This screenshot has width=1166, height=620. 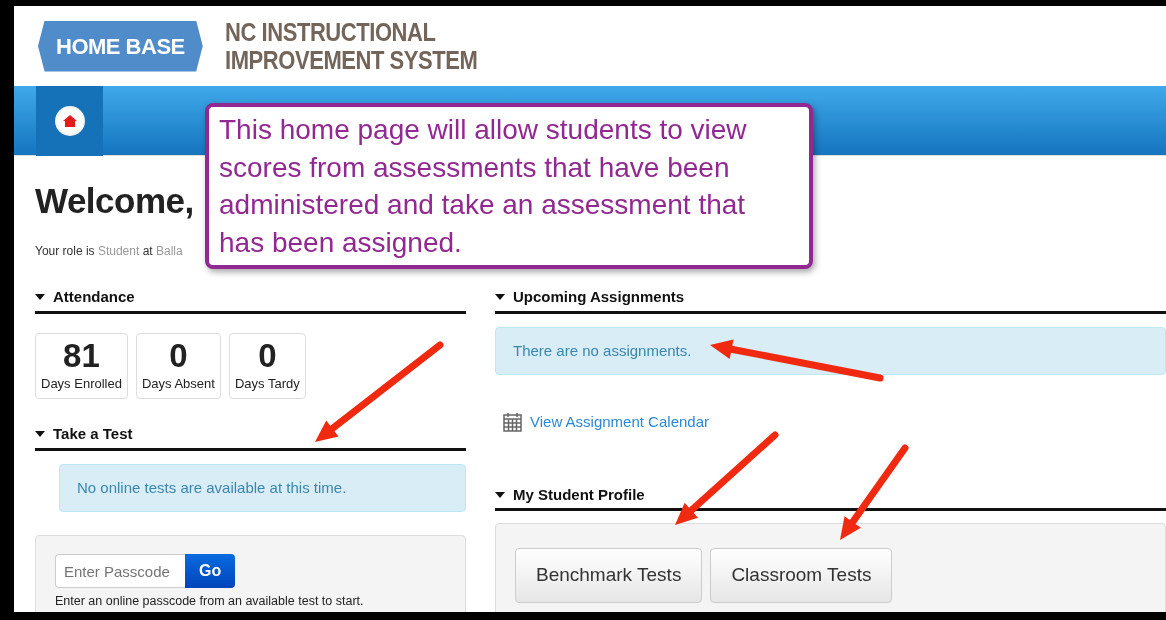 I want to click on logo: HOME BASE, so click(x=120, y=46).